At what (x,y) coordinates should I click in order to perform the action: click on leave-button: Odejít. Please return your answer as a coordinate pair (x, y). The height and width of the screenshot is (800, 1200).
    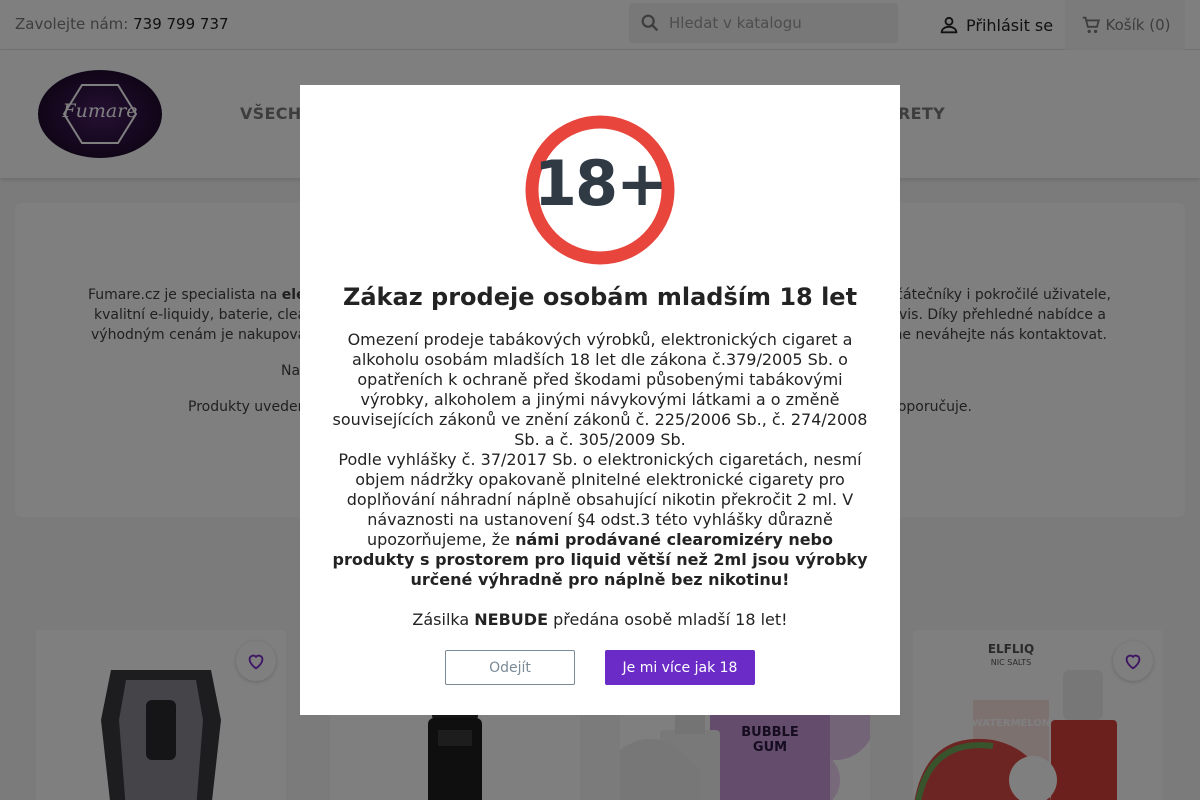
    Looking at the image, I should click on (510, 667).